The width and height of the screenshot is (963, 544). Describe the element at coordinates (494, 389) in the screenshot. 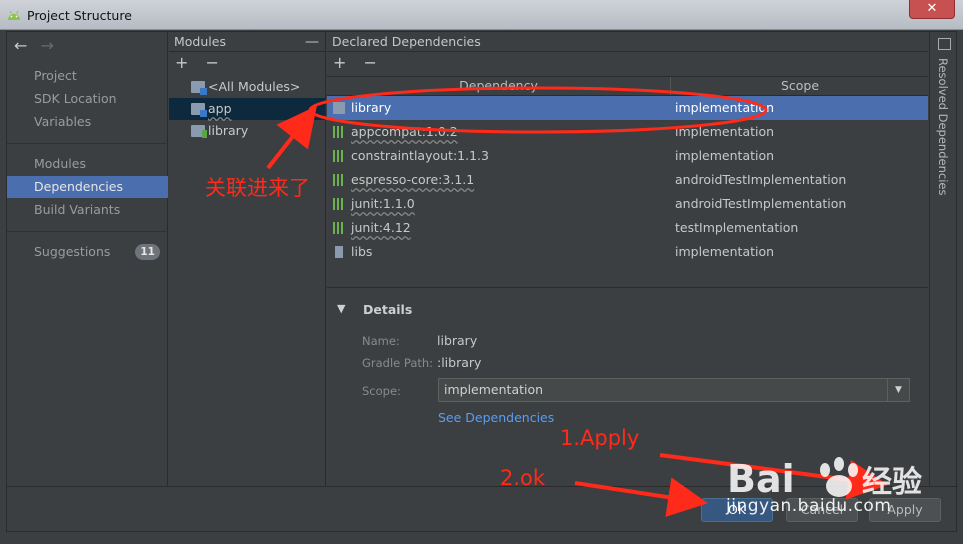

I see `scope-selected-value: implementation` at that location.